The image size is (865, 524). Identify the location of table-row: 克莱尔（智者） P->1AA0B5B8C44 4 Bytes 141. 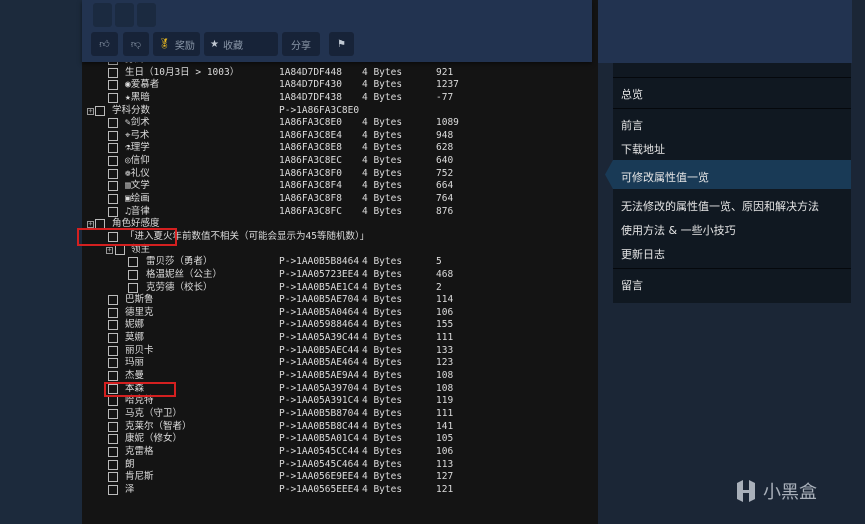
(340, 427).